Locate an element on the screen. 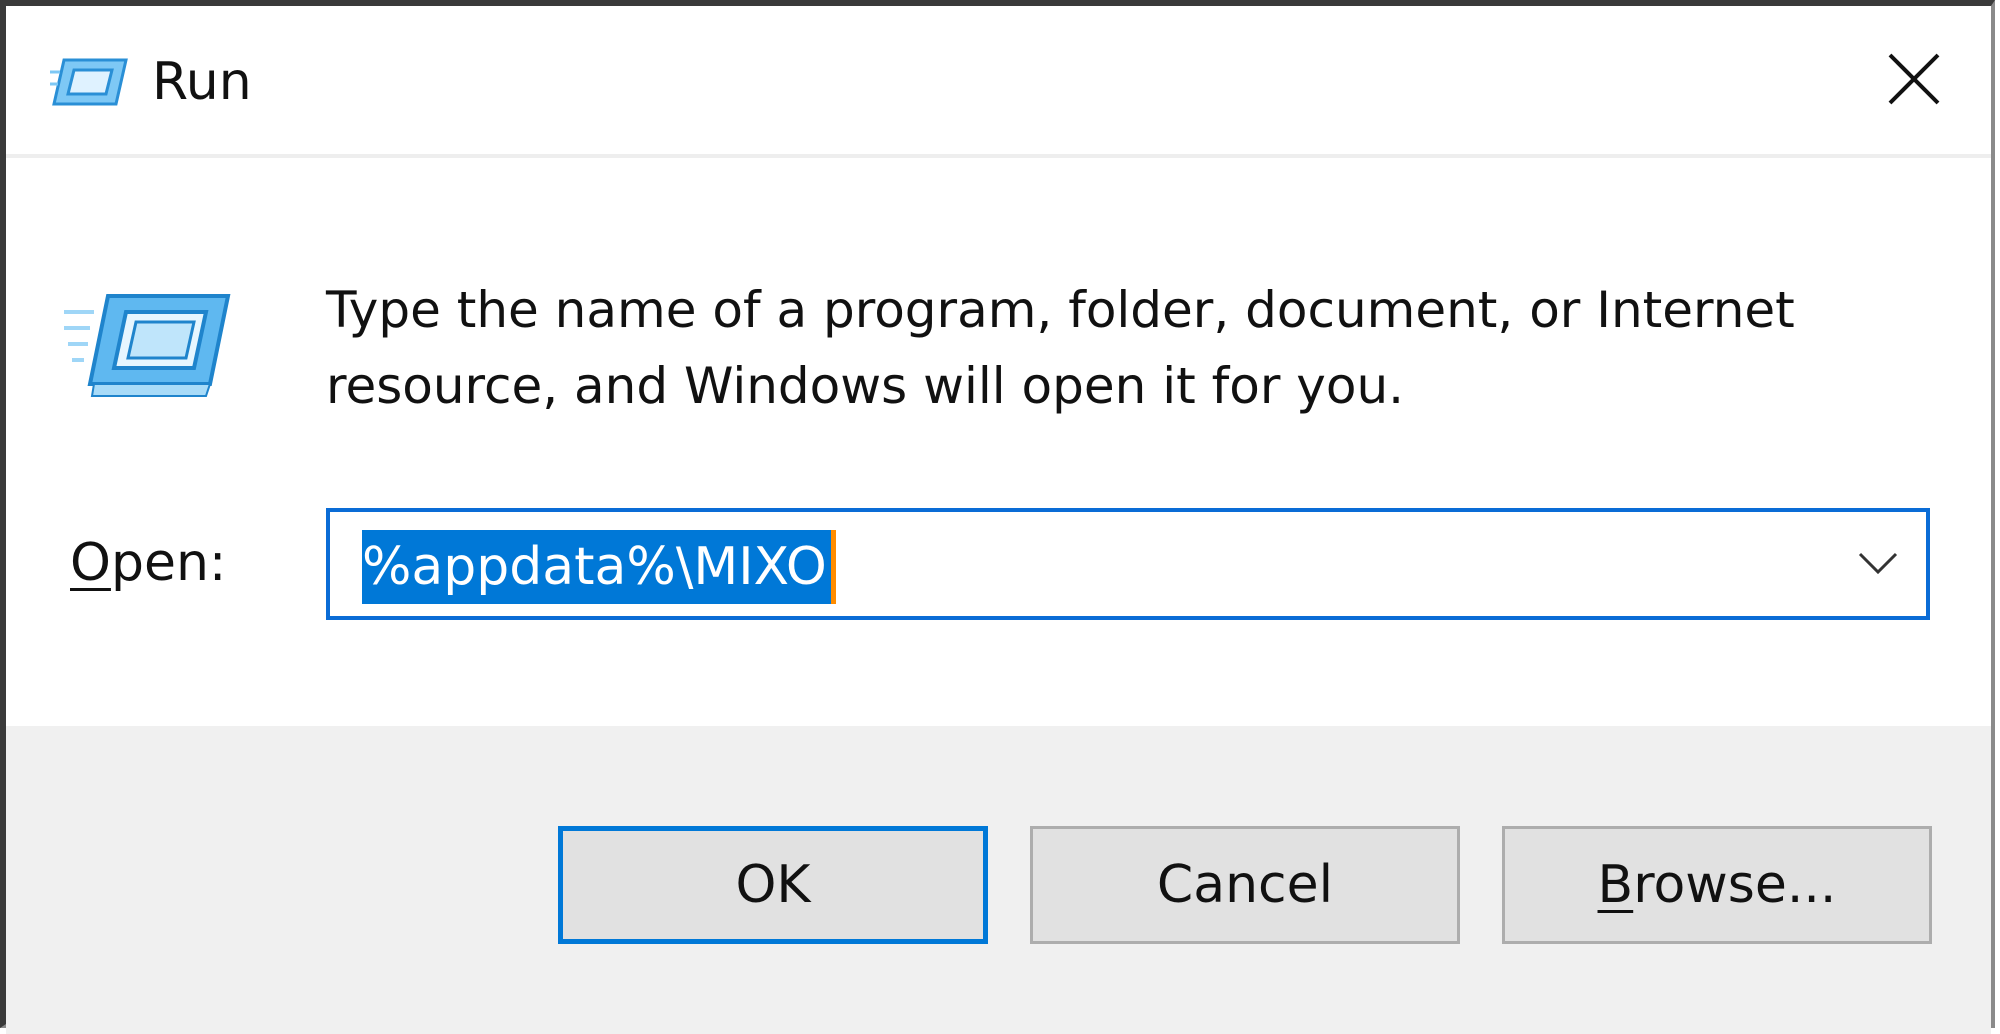  window-title: Run is located at coordinates (202, 82).